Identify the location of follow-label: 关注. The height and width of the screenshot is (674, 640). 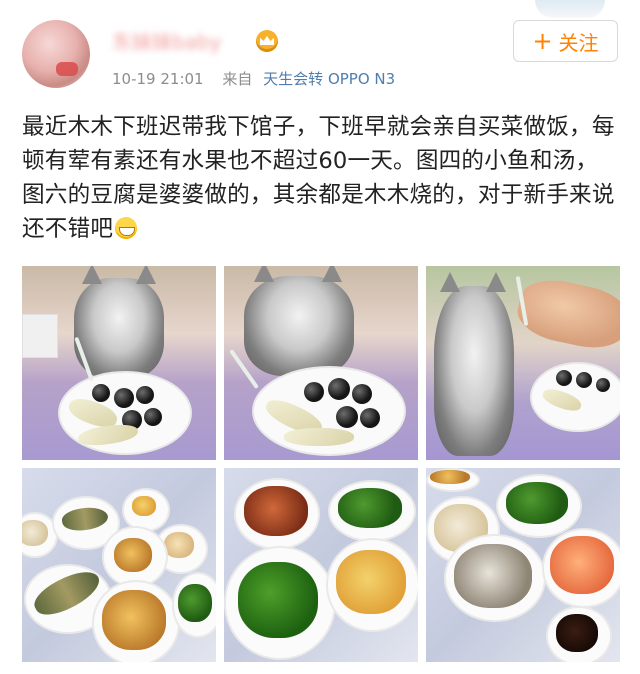
(578, 42).